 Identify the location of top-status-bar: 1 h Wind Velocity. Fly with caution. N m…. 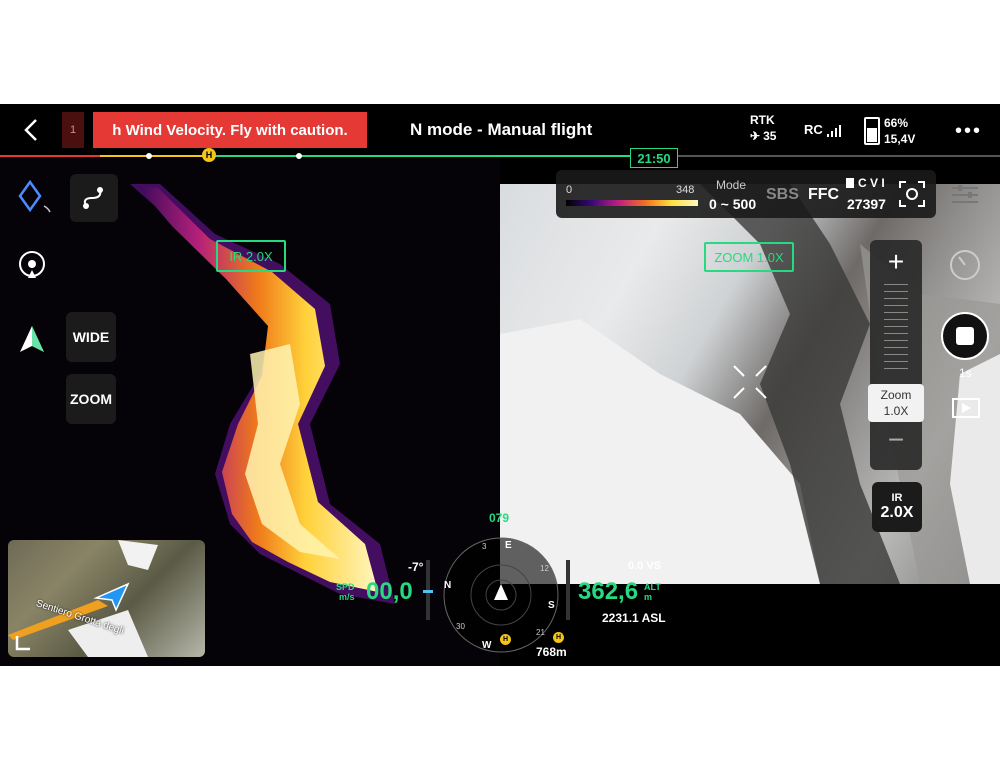
(500, 130).